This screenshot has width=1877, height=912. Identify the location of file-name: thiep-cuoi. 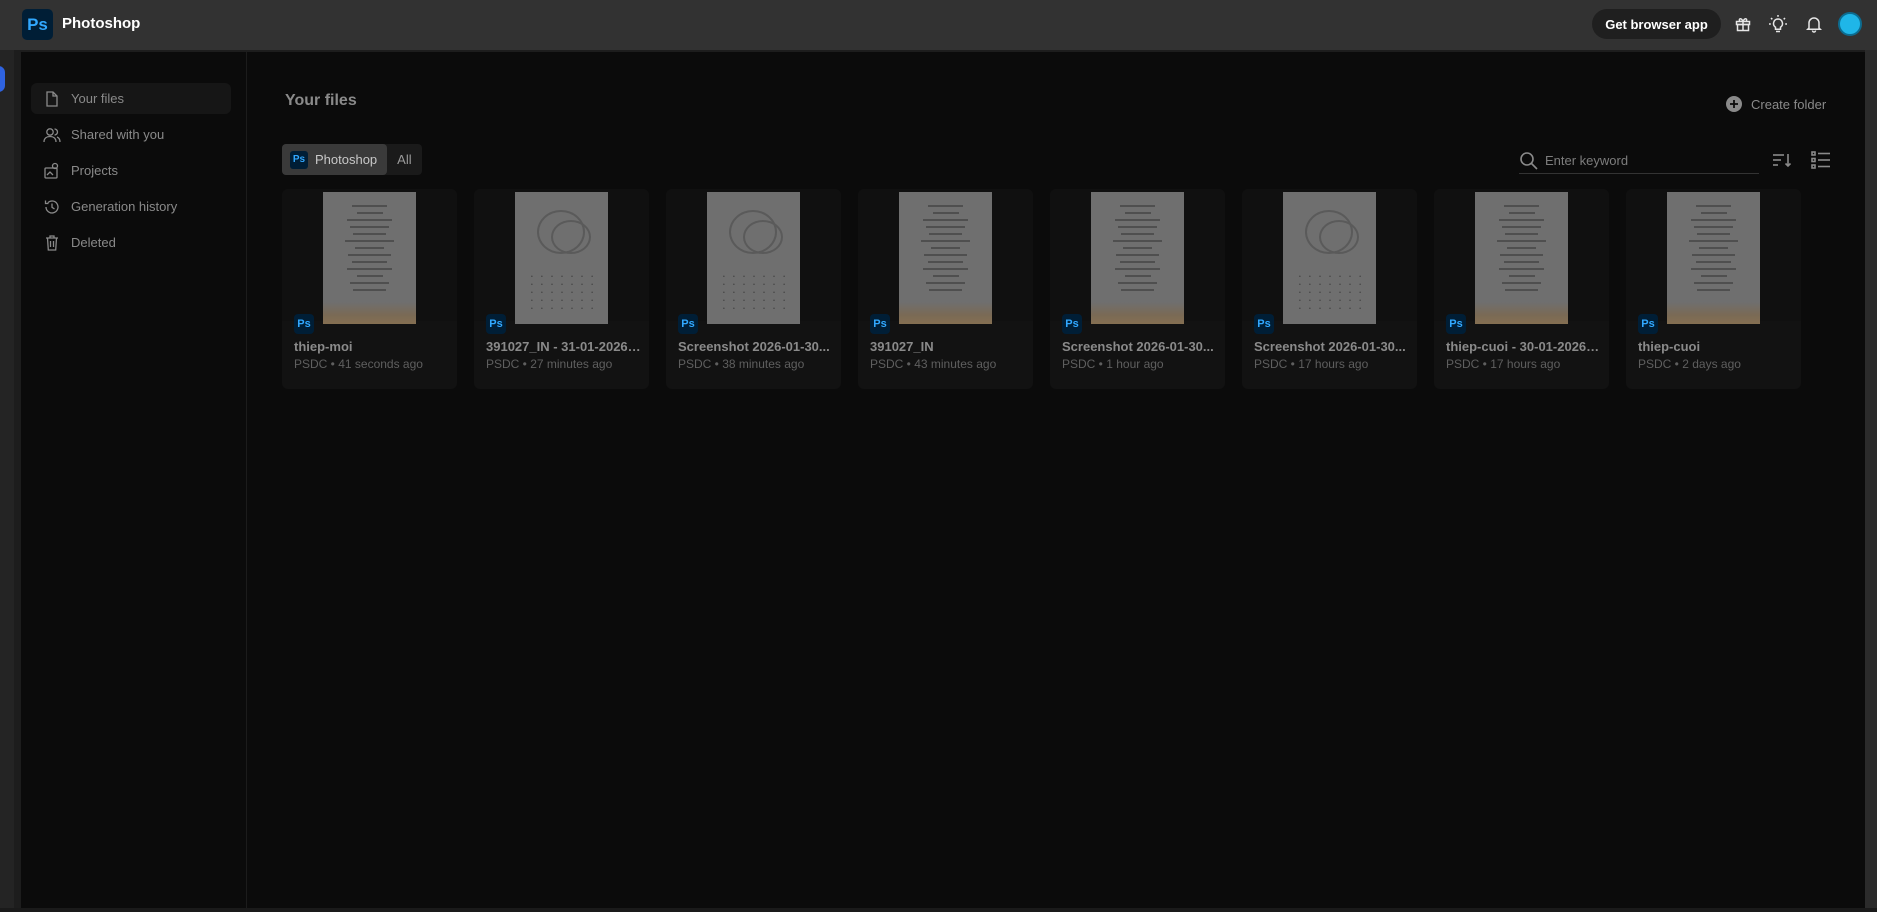
(1669, 346).